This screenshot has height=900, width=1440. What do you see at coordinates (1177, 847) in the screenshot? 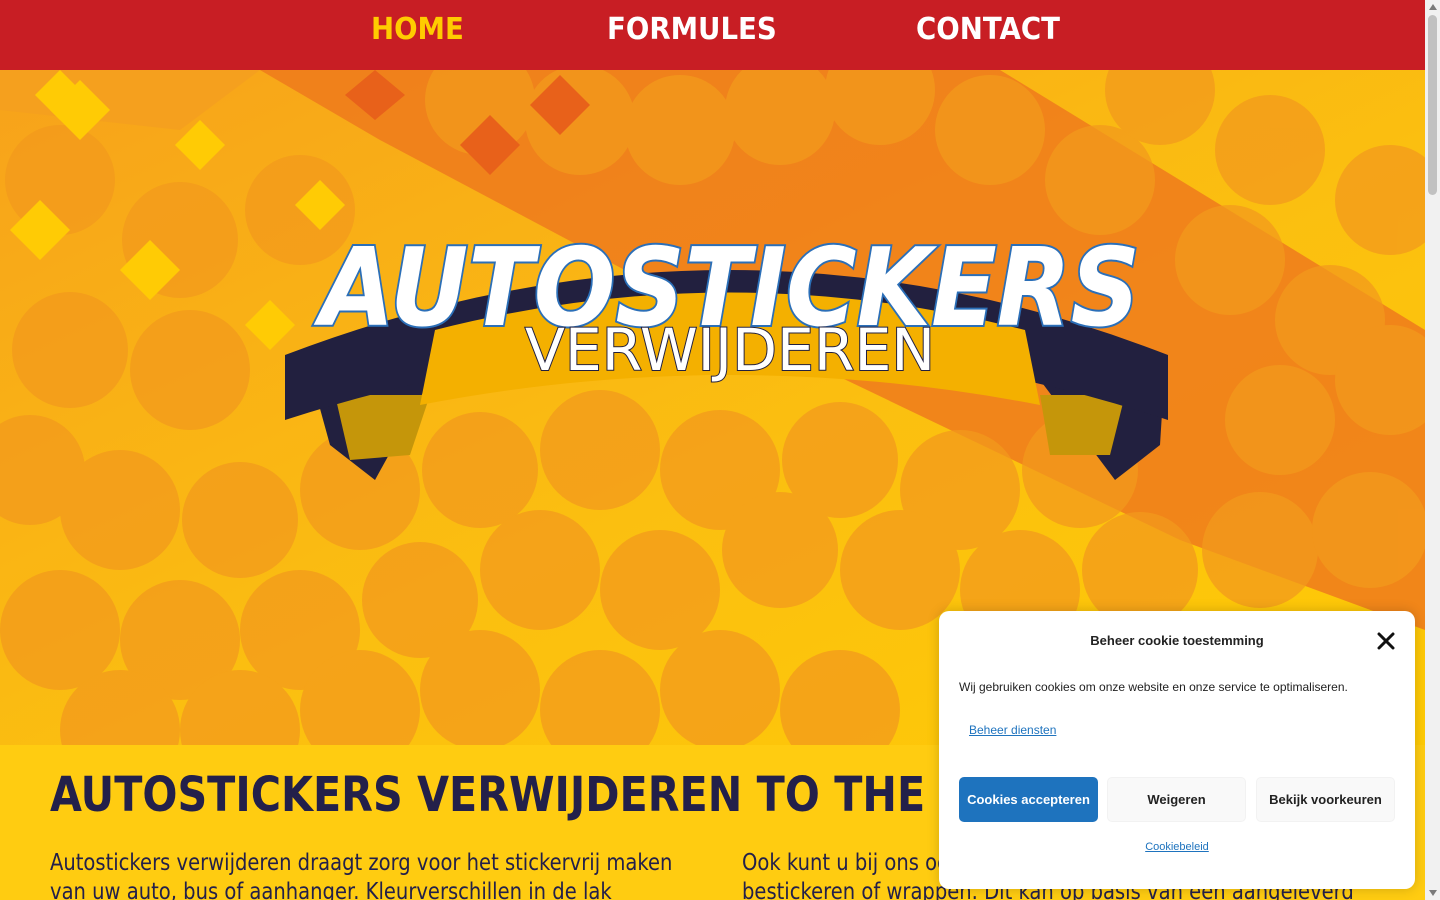
I see `cookie-policy-link: Cookiebeleid` at bounding box center [1177, 847].